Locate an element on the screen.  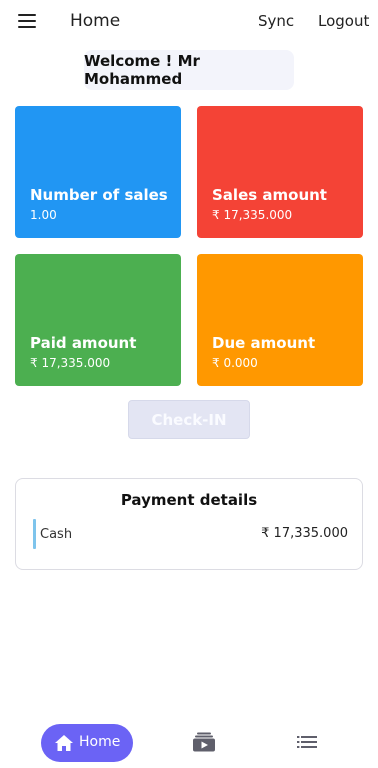
payment-amount: ₹ 17,335.000 is located at coordinates (304, 533).